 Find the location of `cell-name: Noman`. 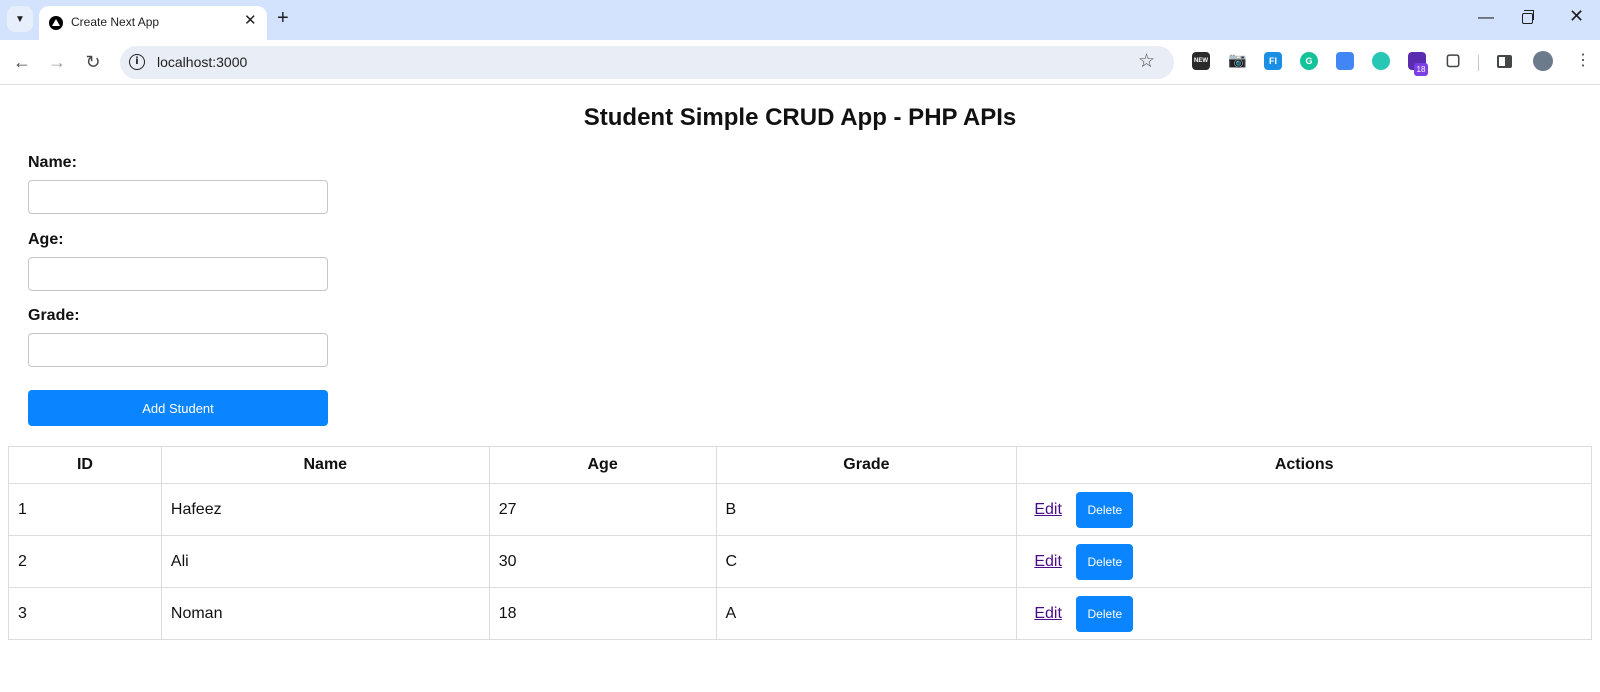

cell-name: Noman is located at coordinates (325, 613).